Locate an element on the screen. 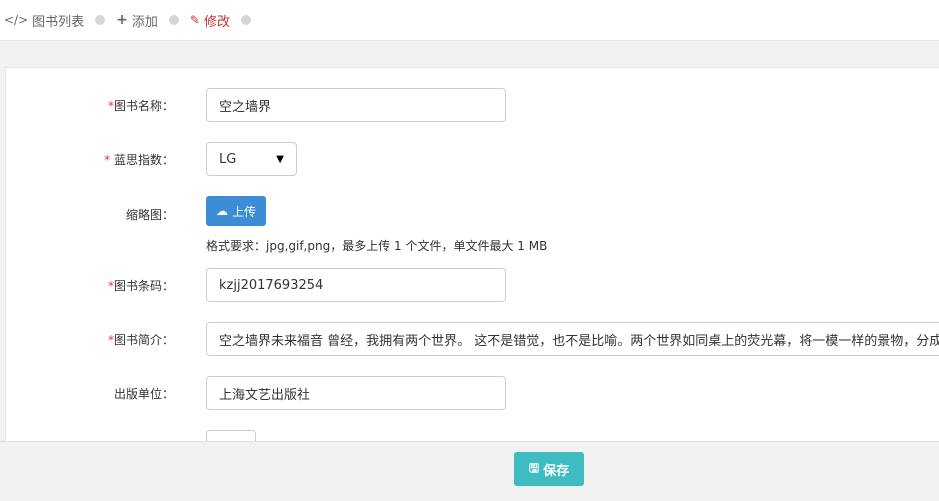 The width and height of the screenshot is (939, 501). cloud-upload-icon: ☁ is located at coordinates (221, 211).